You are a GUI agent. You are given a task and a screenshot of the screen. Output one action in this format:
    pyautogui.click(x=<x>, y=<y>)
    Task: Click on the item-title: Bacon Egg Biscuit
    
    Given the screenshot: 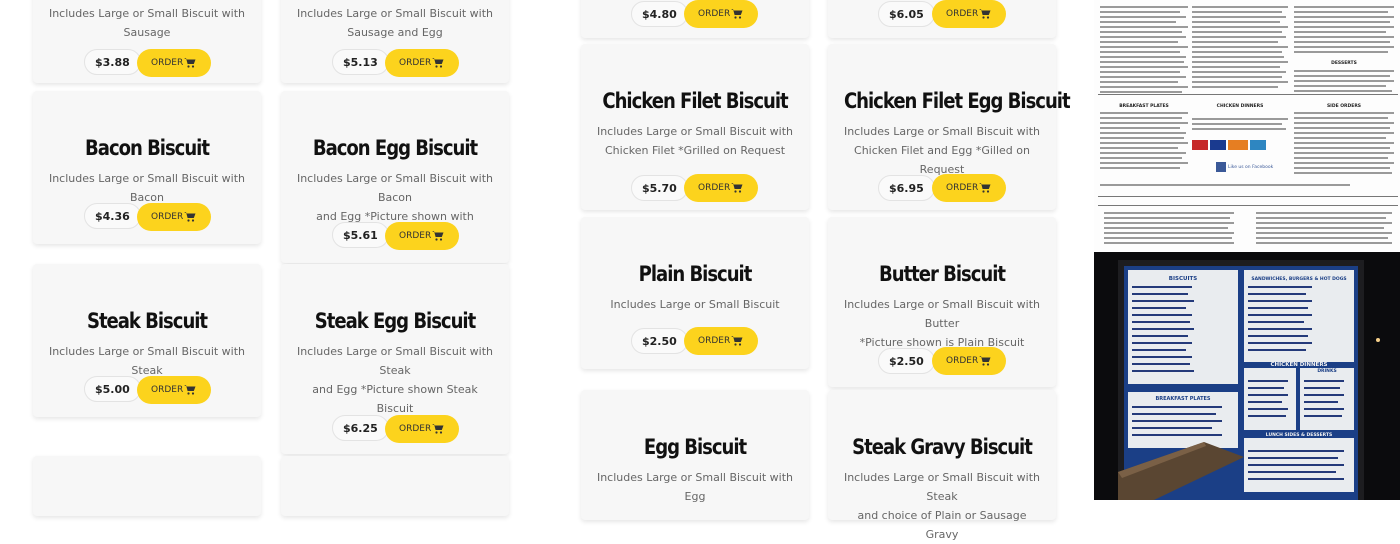 What is the action you would take?
    pyautogui.click(x=395, y=148)
    